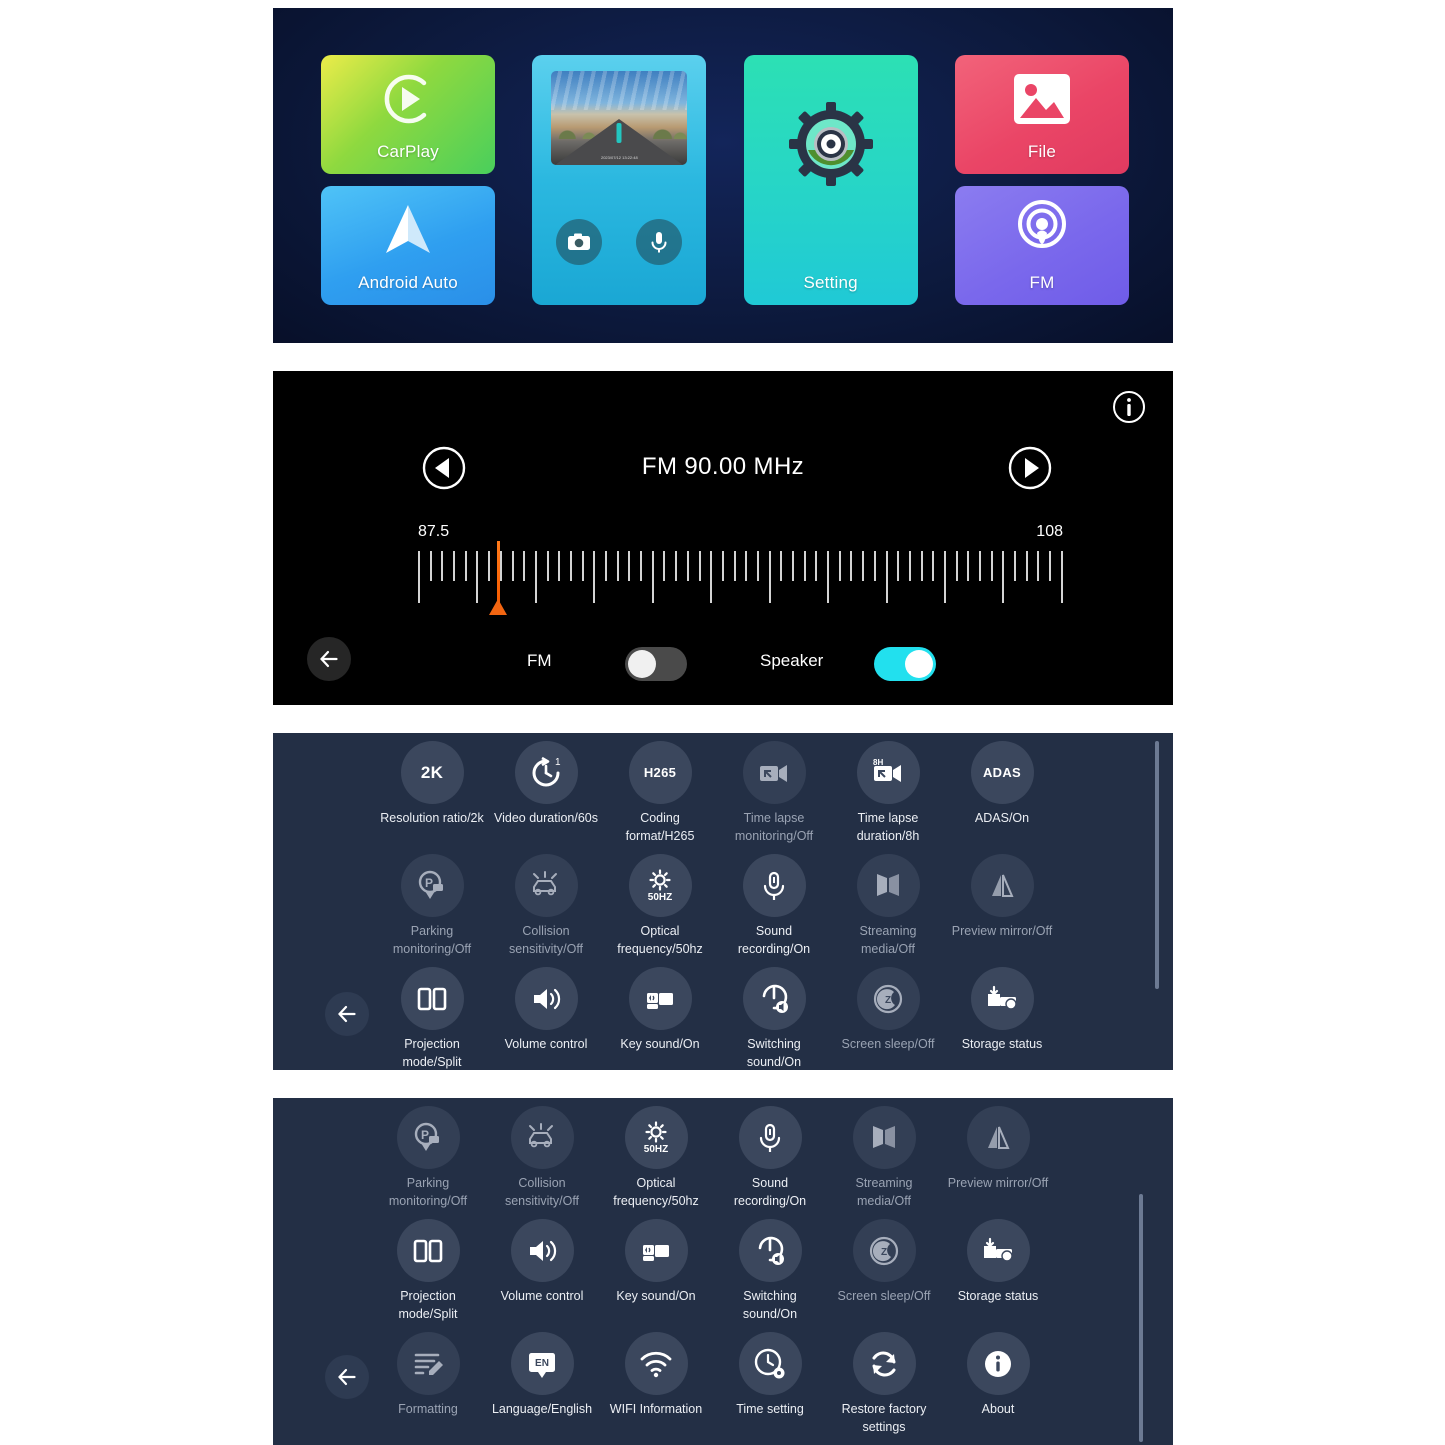  What do you see at coordinates (770, 1388) in the screenshot?
I see `settings-item: Time setting` at bounding box center [770, 1388].